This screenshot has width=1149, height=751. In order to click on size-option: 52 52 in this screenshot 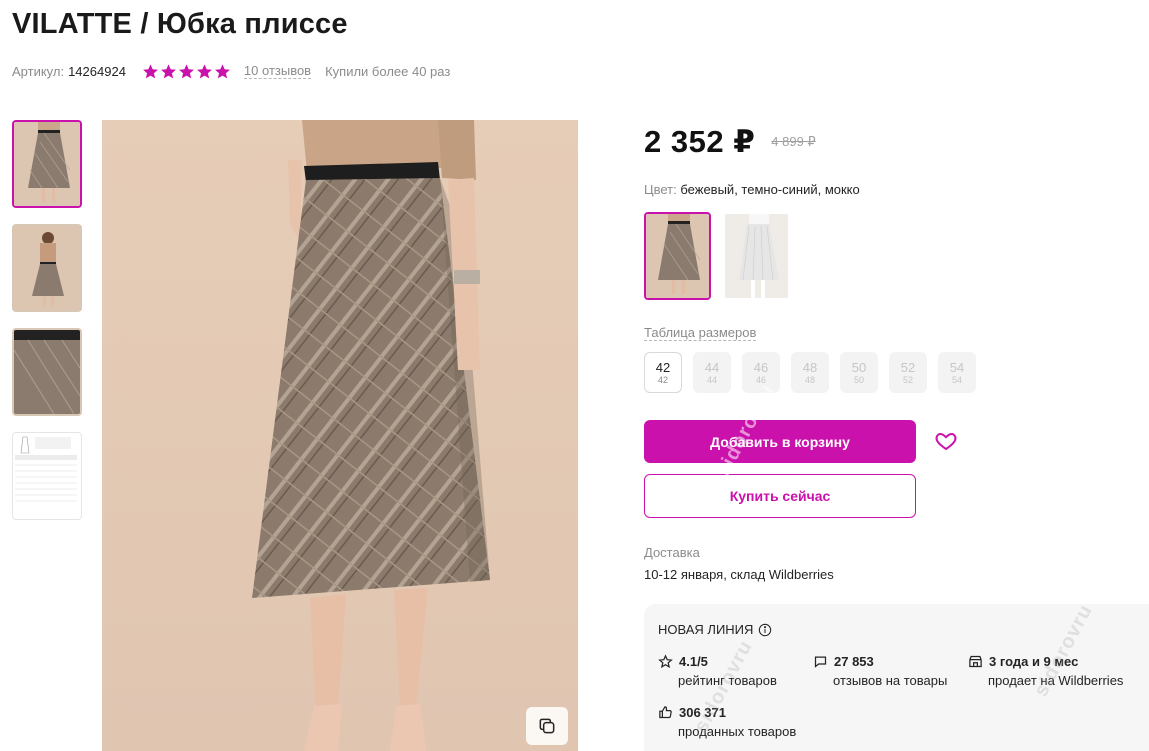, I will do `click(908, 372)`.